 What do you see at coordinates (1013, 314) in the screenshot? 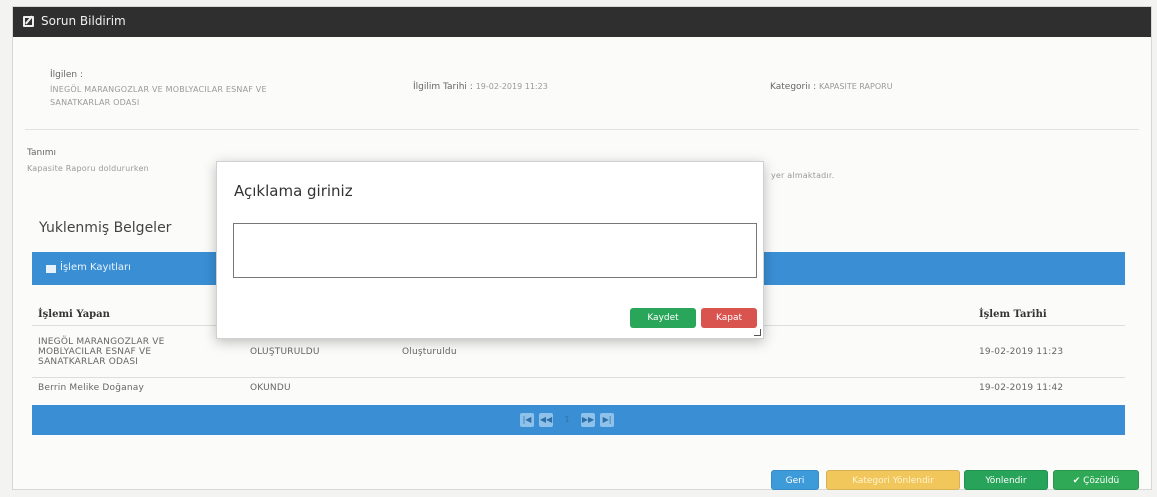
I see `col-islem-tarihi: İşlem Tarihi` at bounding box center [1013, 314].